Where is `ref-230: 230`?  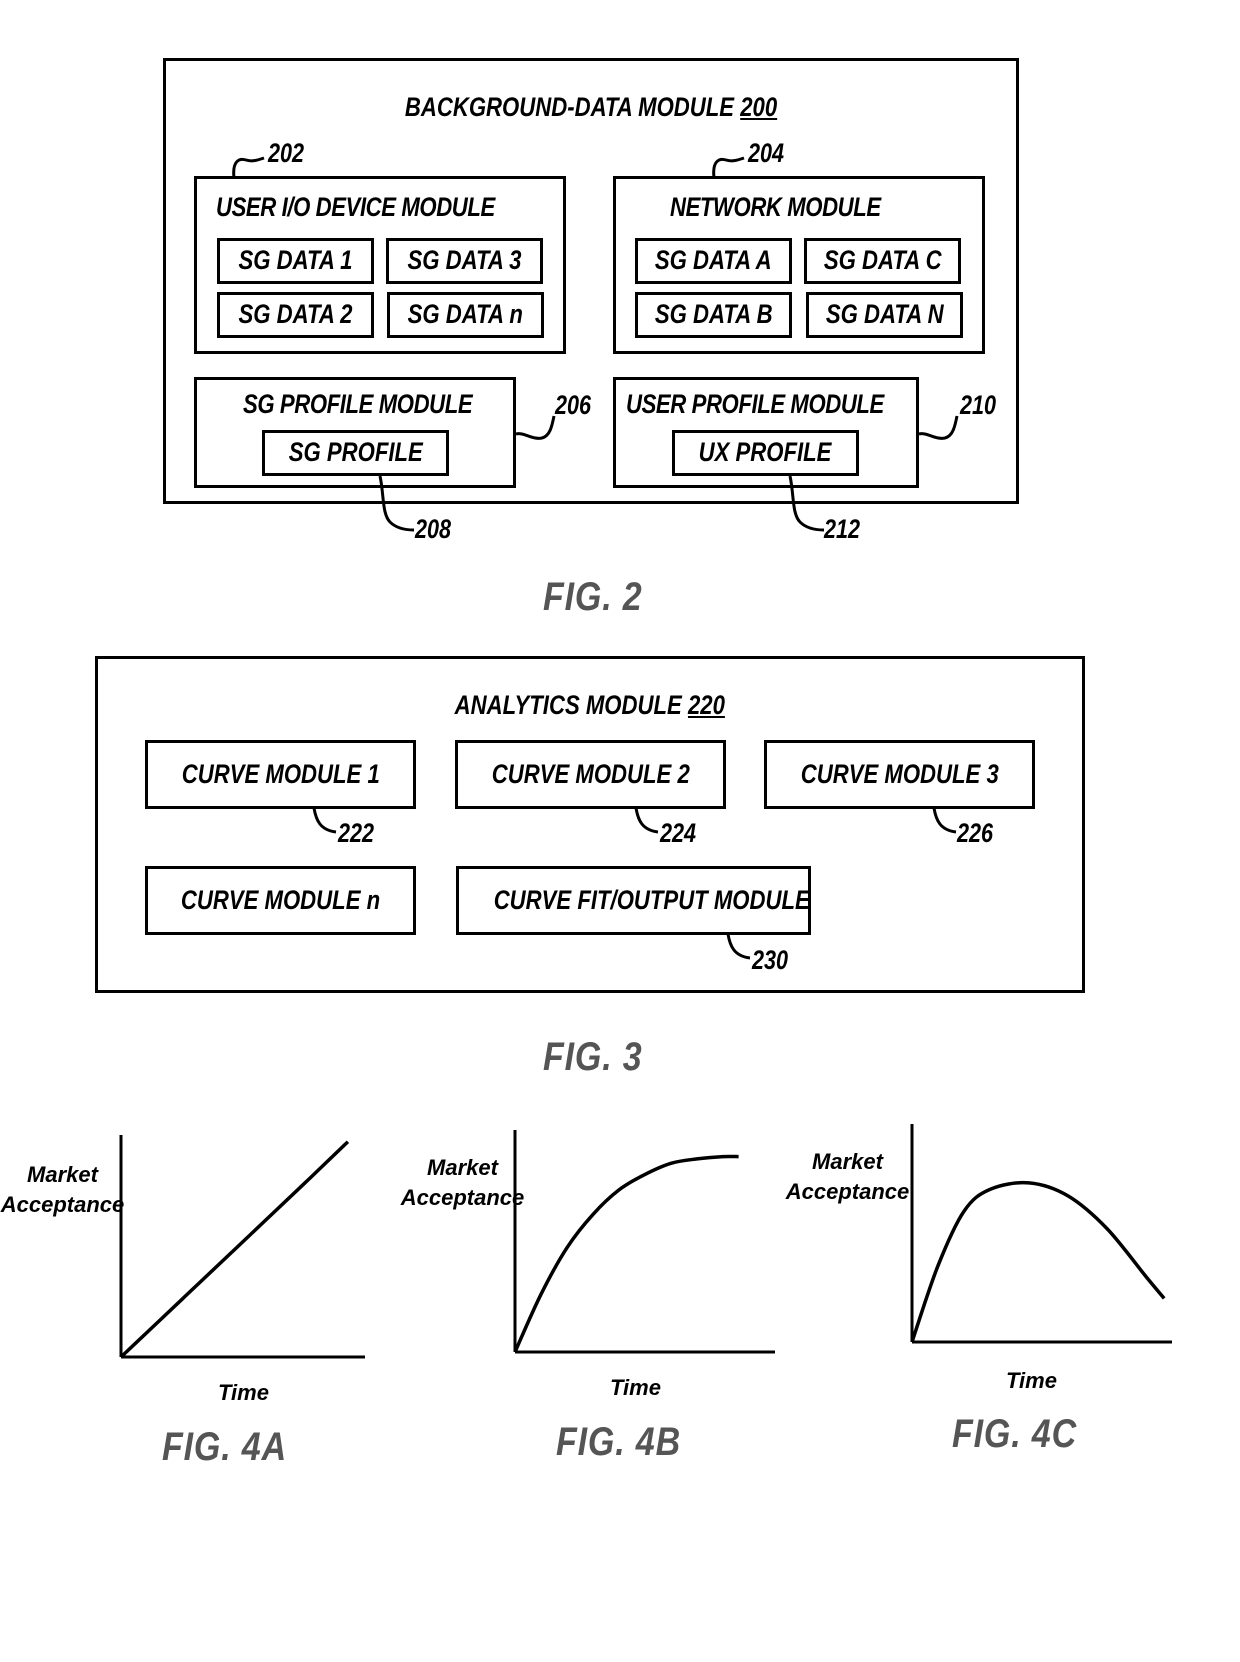
ref-230: 230 is located at coordinates (770, 960).